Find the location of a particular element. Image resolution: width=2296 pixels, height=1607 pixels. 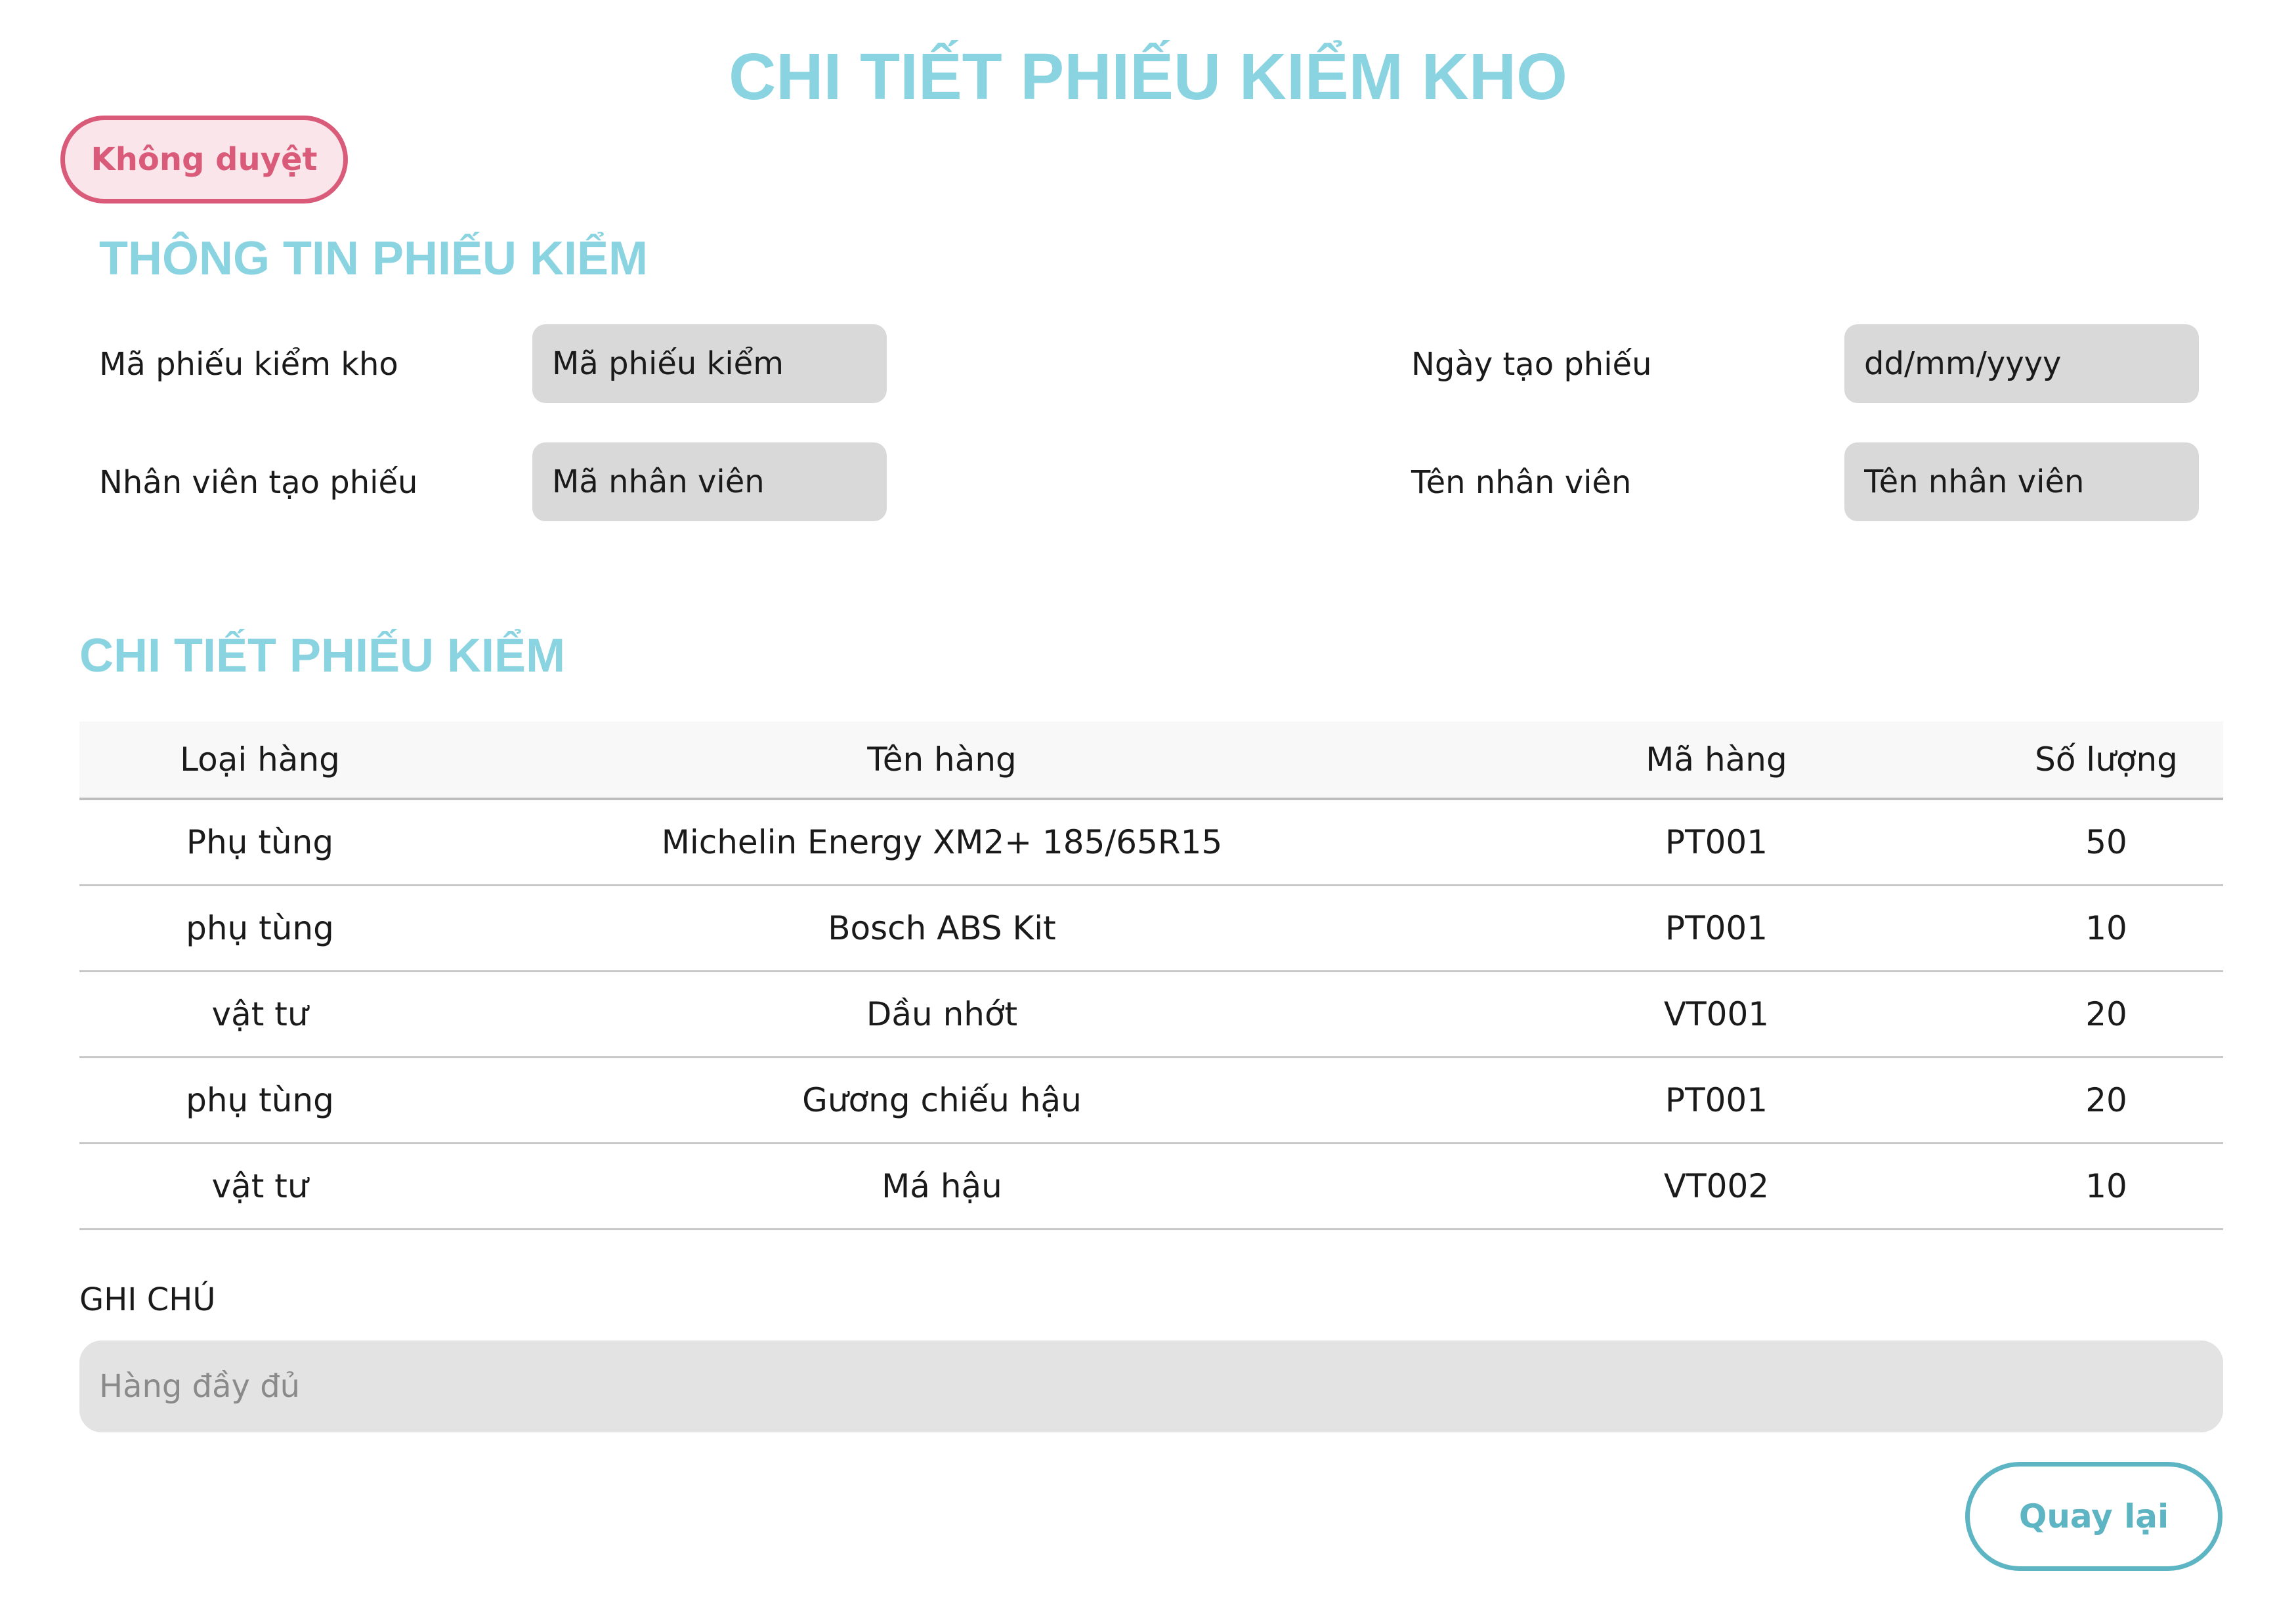

employee-name-label: Tên nhân viên is located at coordinates (1522, 483).